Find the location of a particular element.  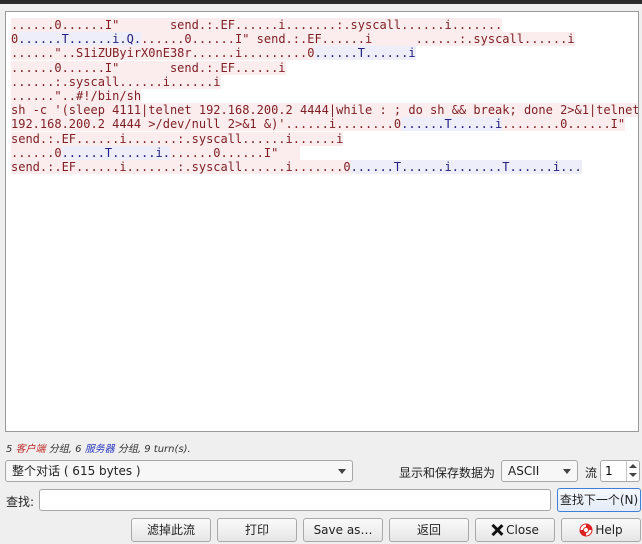

client-data-segment: ......"..#!/bin/sh is located at coordinates (76, 95).